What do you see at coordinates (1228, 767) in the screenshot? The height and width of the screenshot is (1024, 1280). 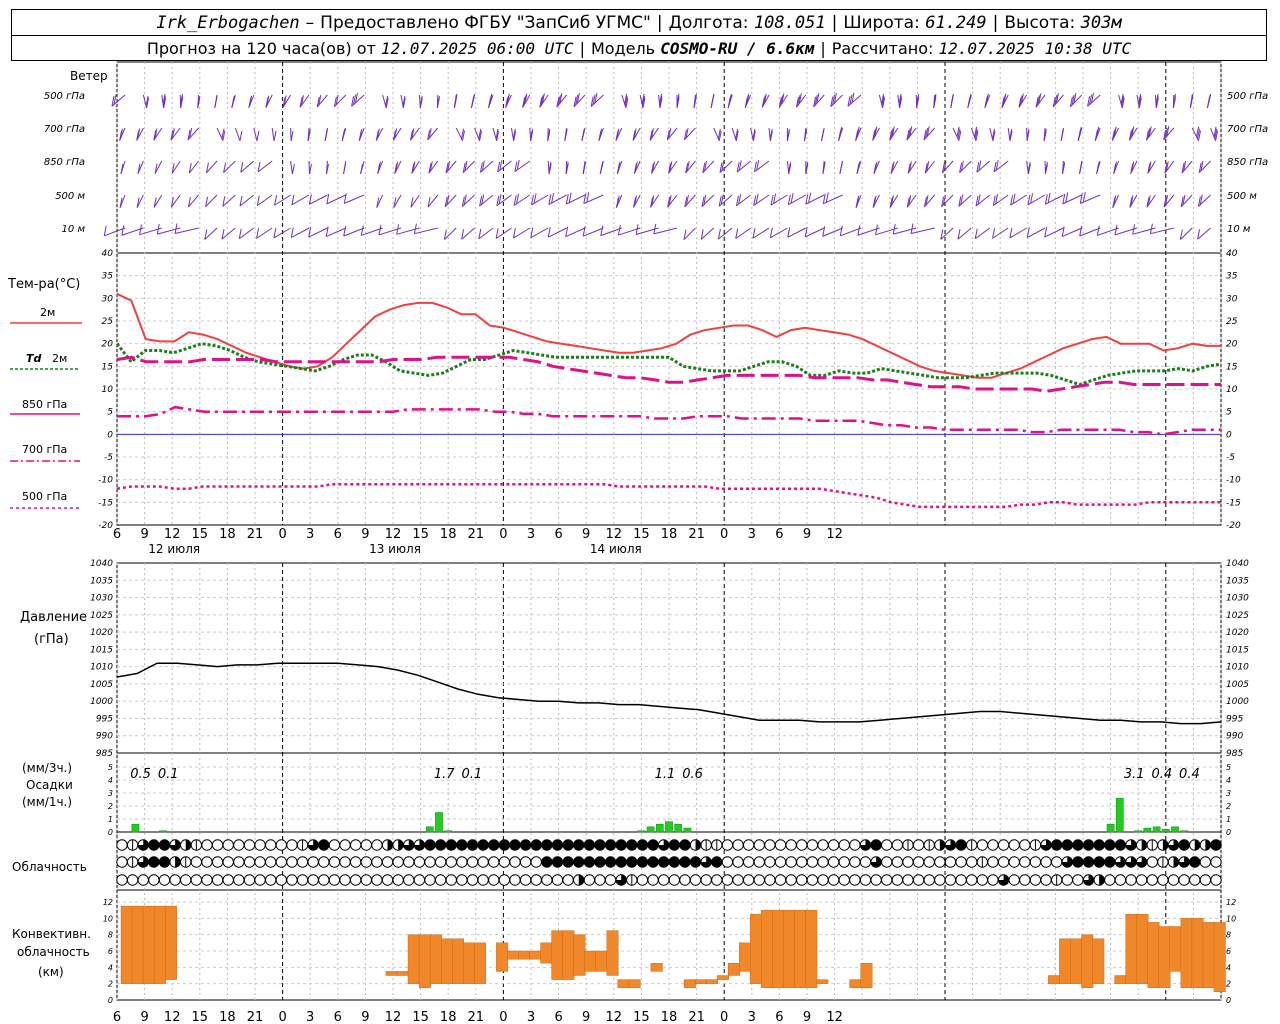 I see `precip-tick-label: 5` at bounding box center [1228, 767].